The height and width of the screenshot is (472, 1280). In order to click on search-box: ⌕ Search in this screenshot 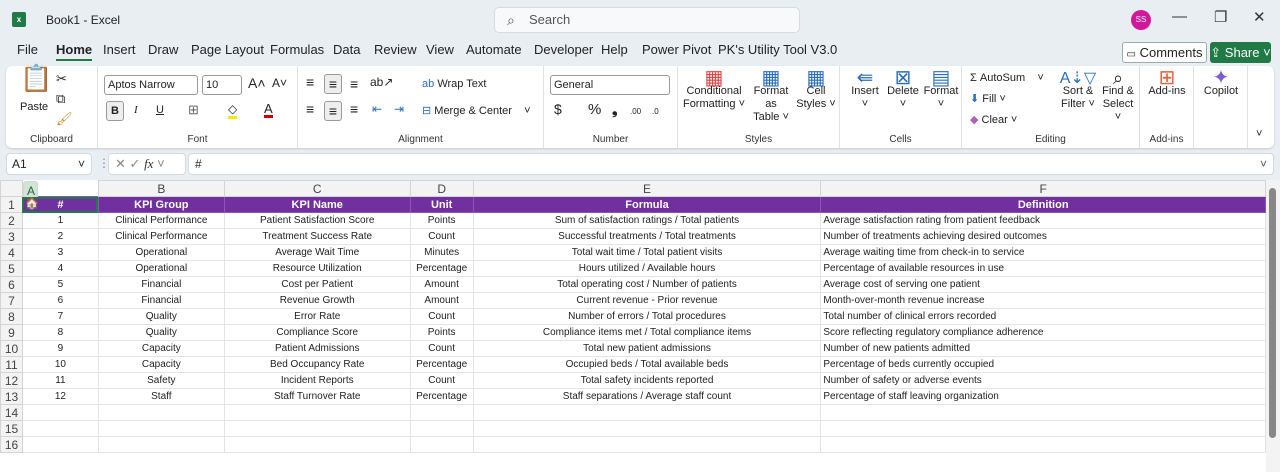, I will do `click(647, 20)`.